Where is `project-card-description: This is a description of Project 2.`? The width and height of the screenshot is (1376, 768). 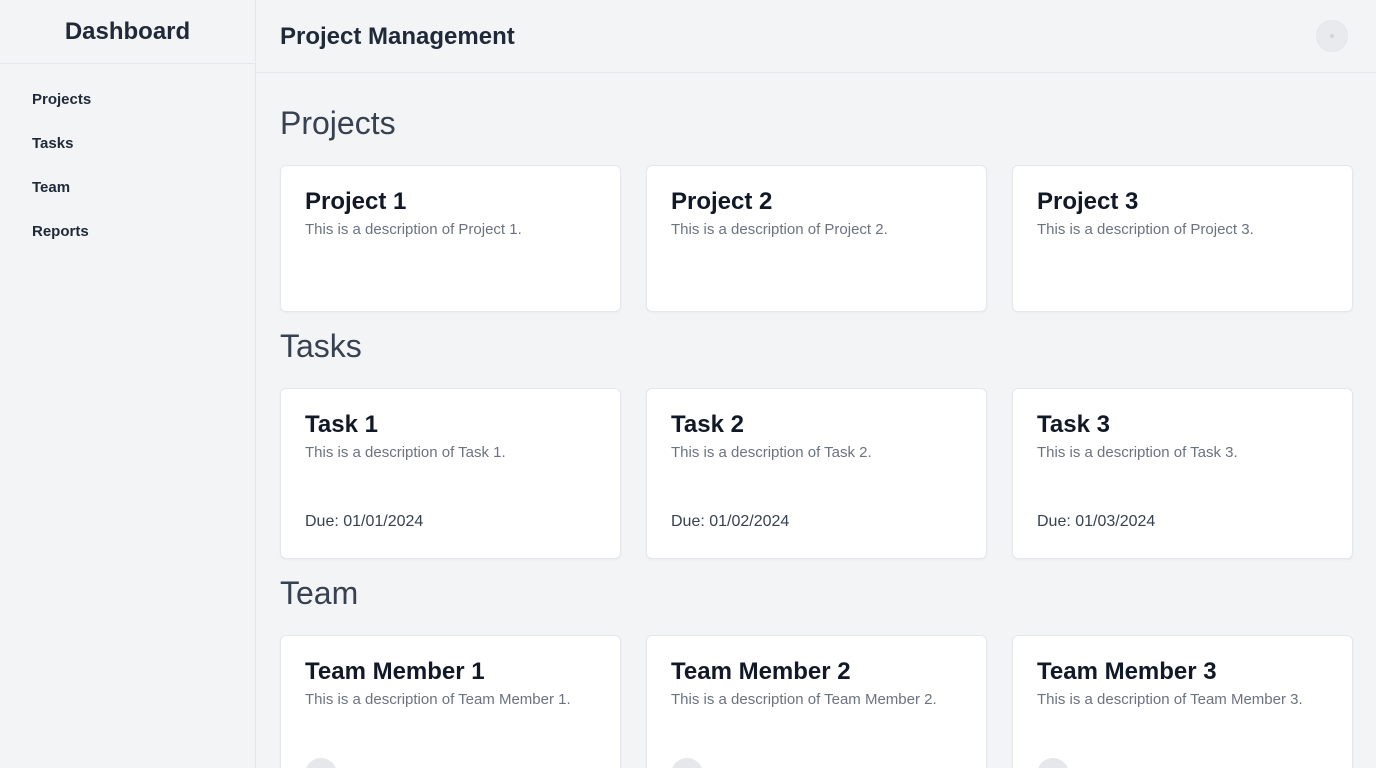 project-card-description: This is a description of Project 2. is located at coordinates (779, 229).